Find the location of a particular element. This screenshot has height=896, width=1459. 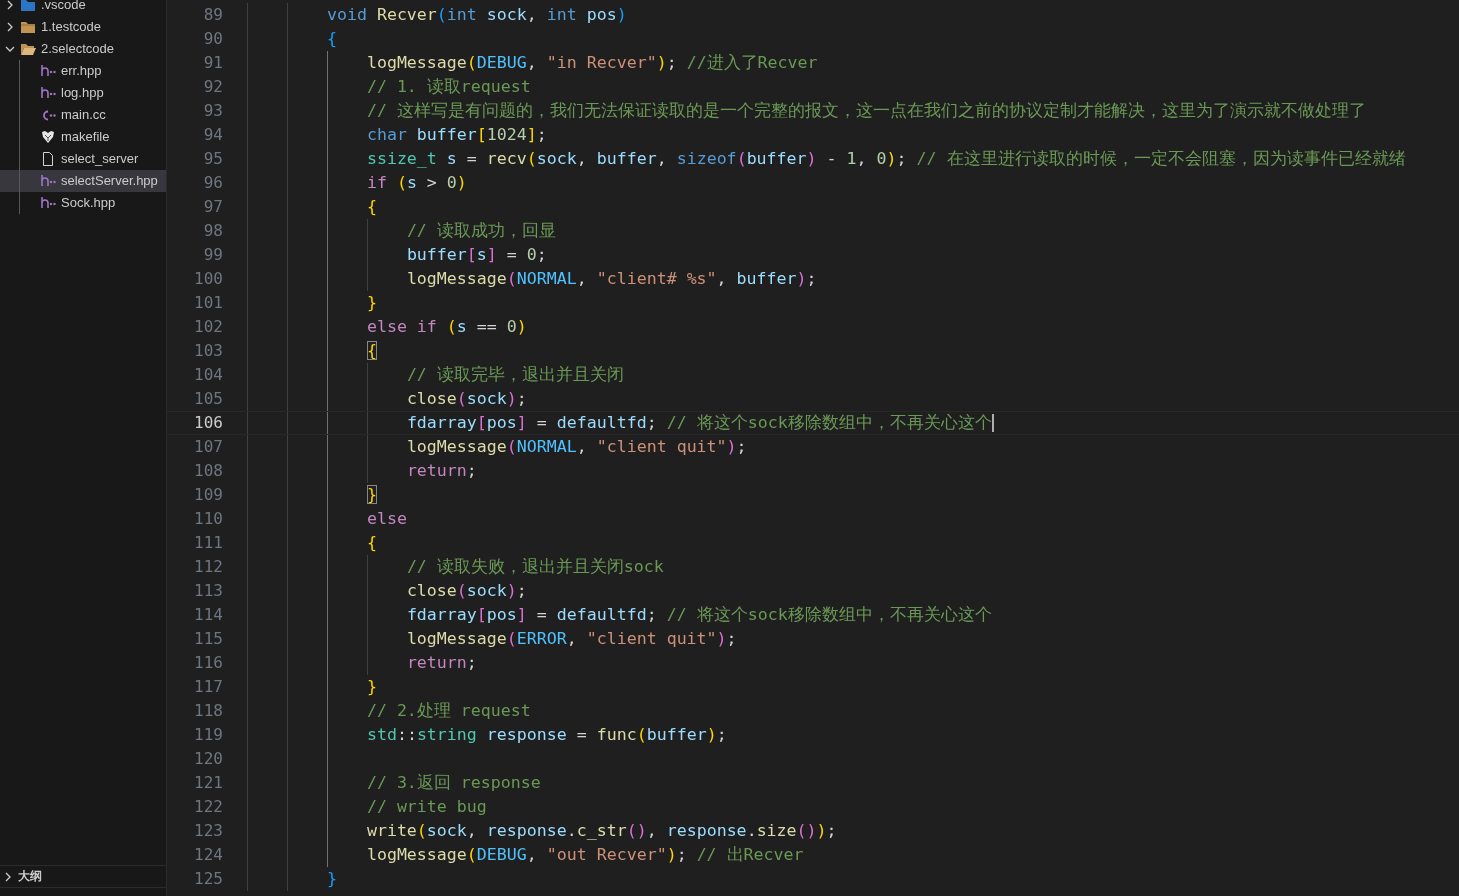

line-number: 119 is located at coordinates (208, 735).